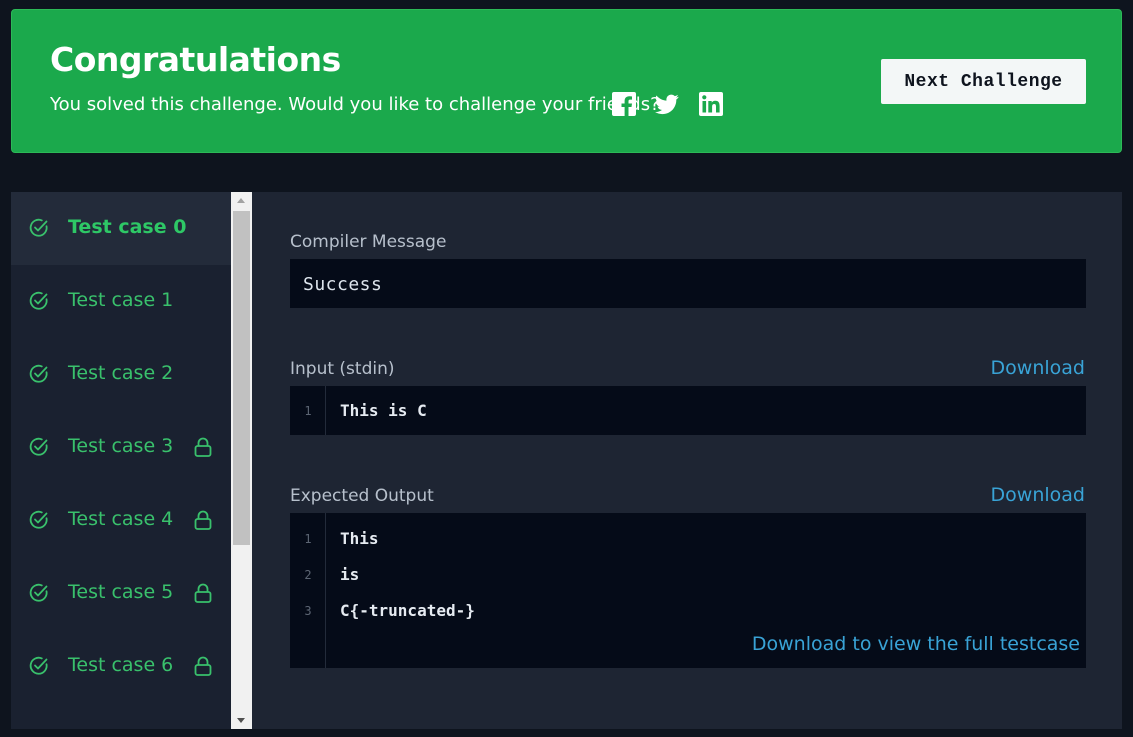 Image resolution: width=1133 pixels, height=737 pixels. What do you see at coordinates (711, 104) in the screenshot?
I see `linkedin-icon` at bounding box center [711, 104].